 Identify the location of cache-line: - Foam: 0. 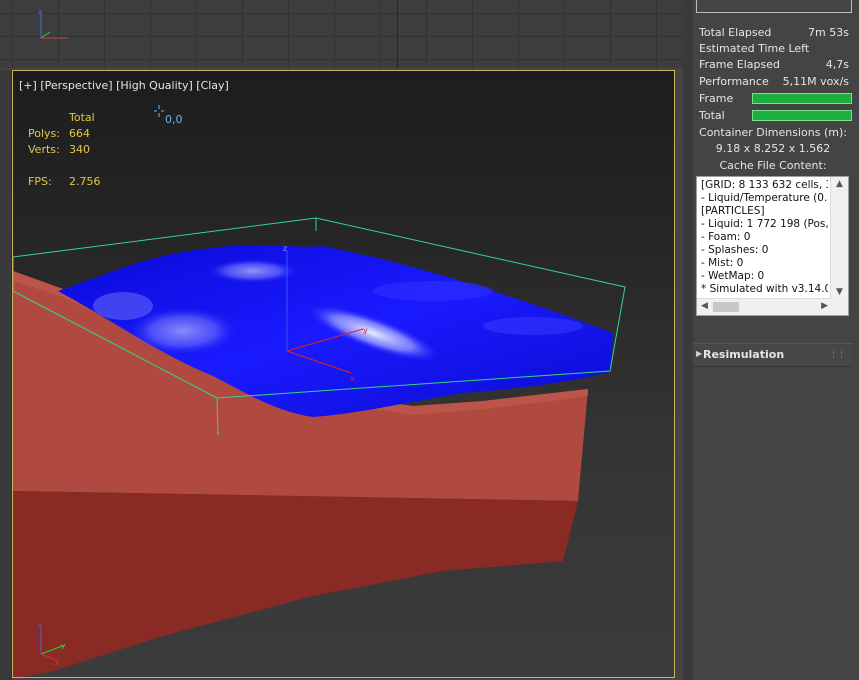
(726, 237).